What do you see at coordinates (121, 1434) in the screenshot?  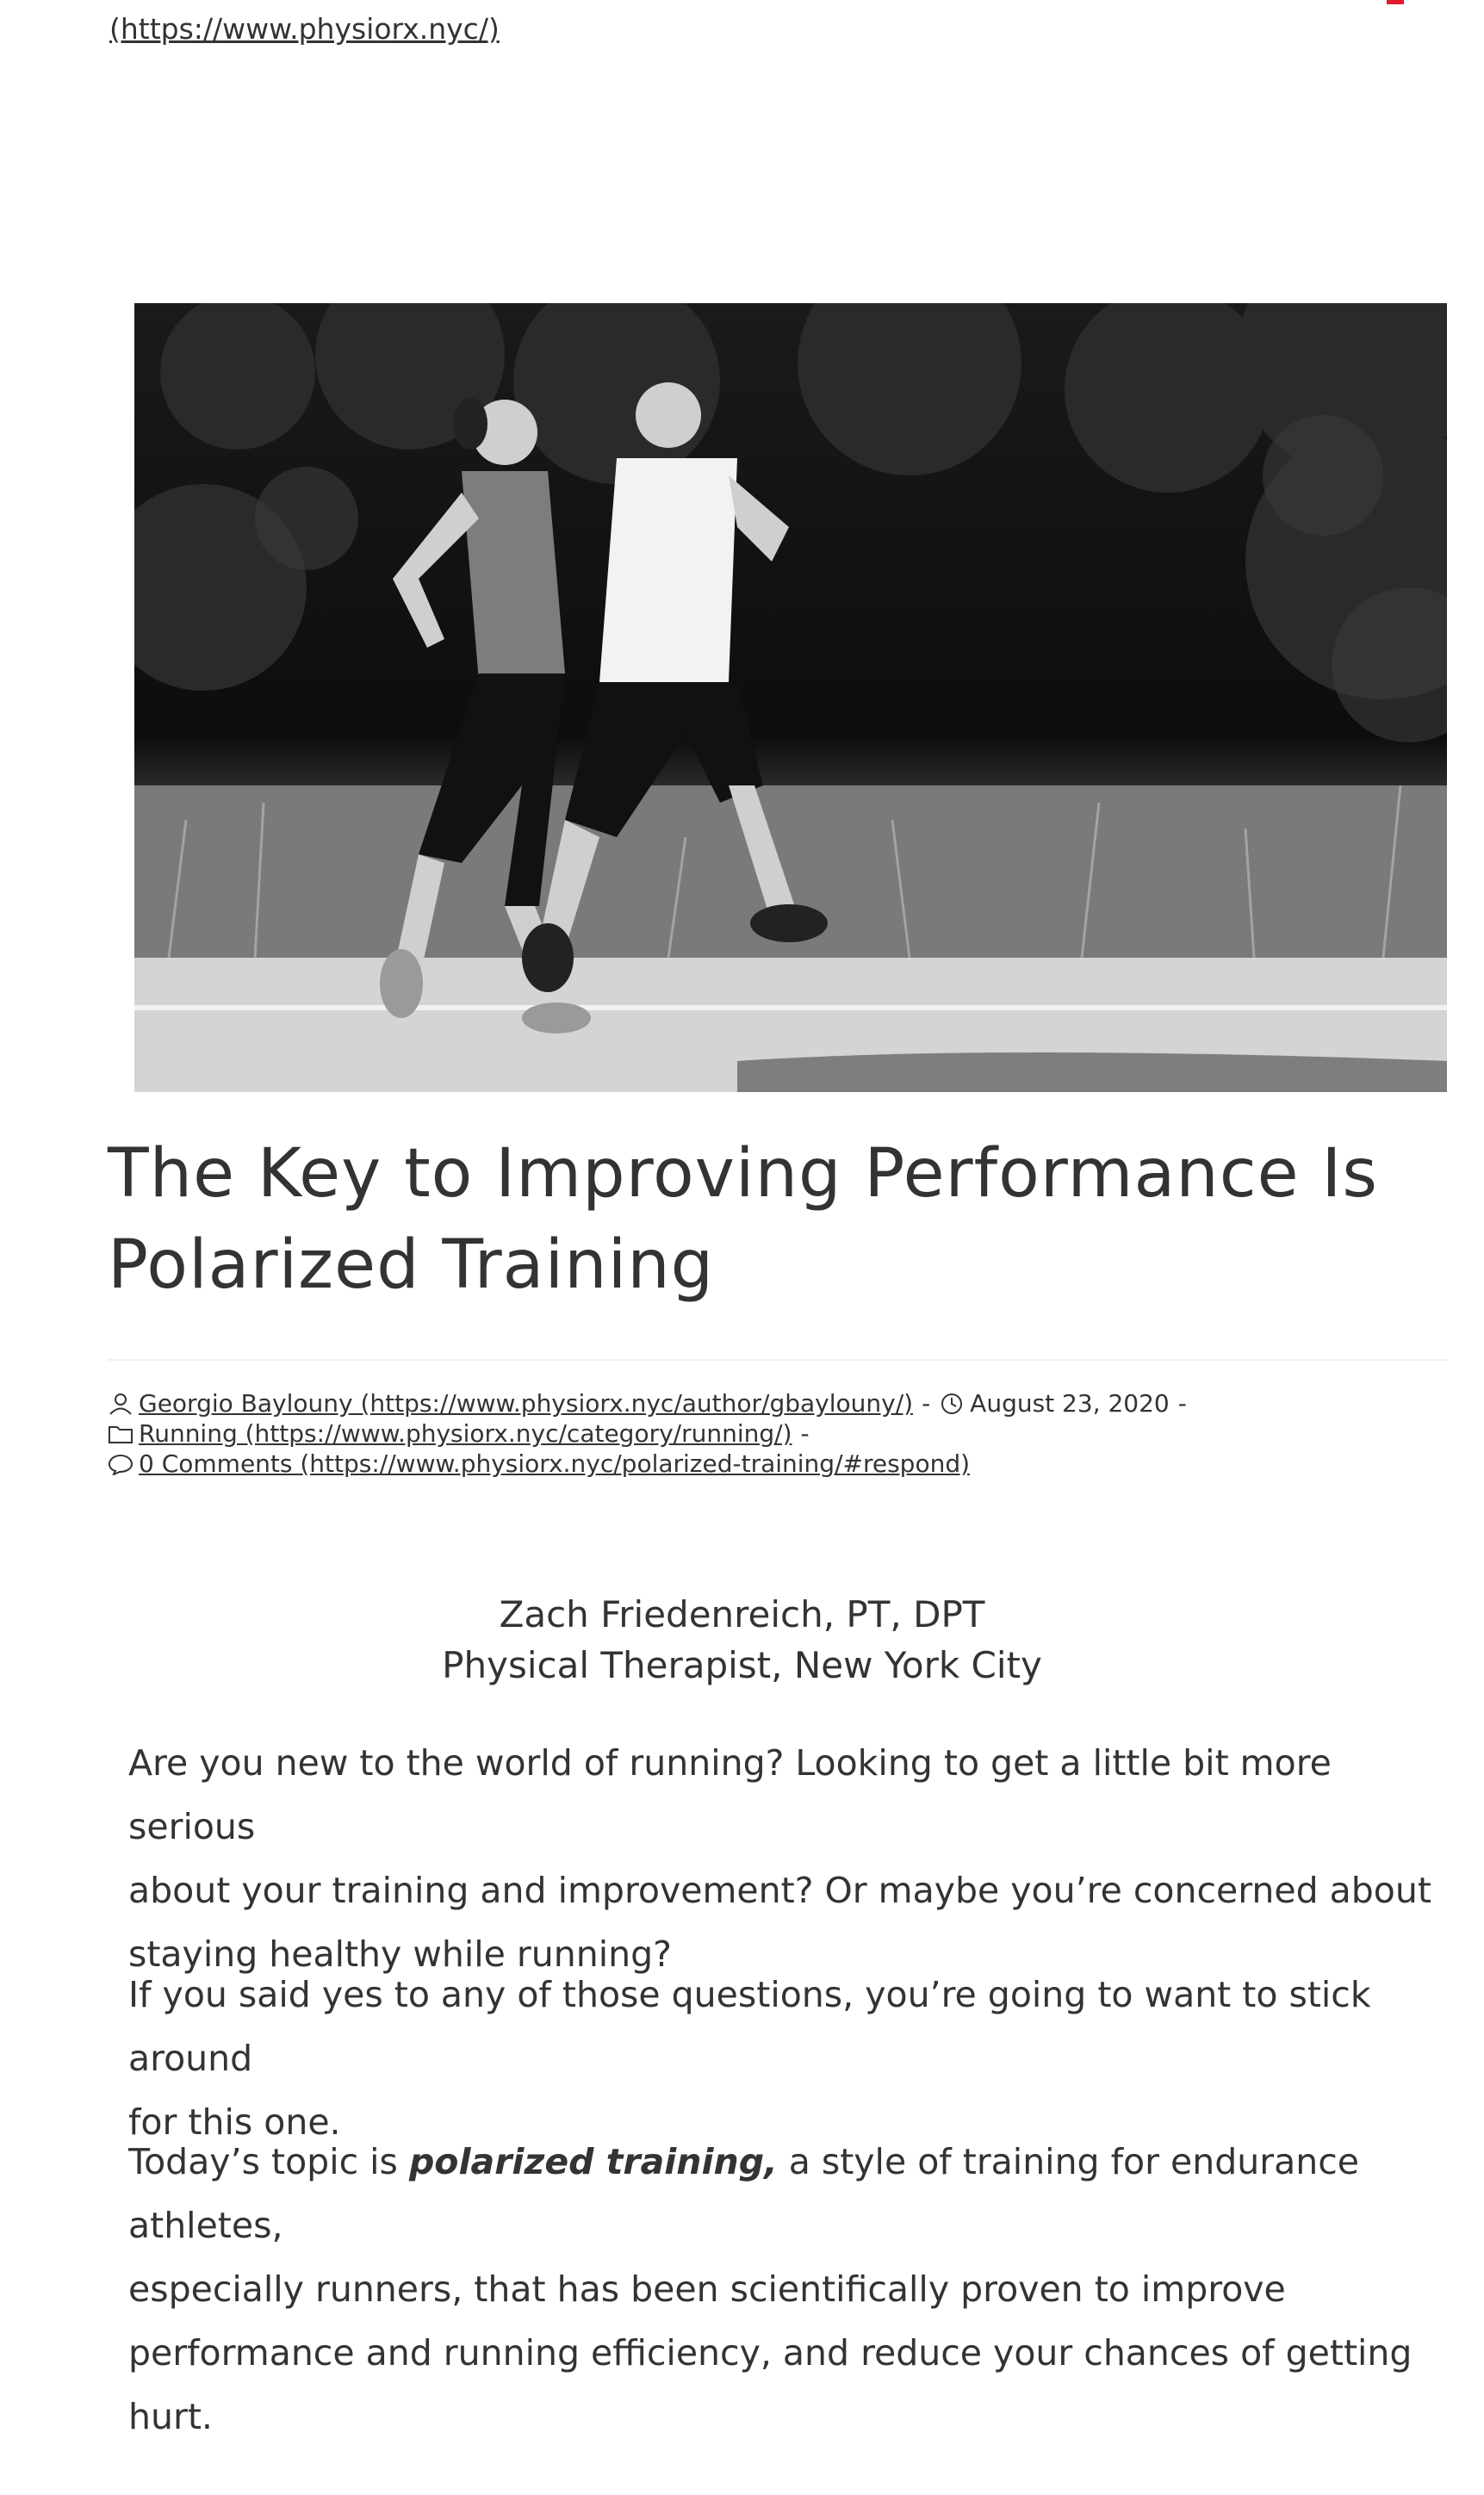 I see `folder-icon` at bounding box center [121, 1434].